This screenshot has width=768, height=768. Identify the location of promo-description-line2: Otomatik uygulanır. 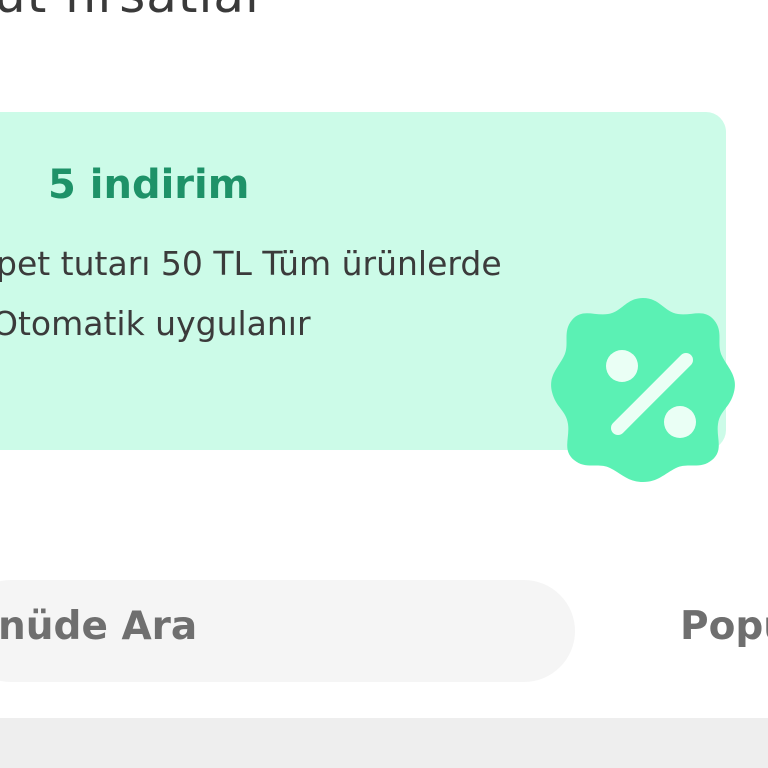
(155, 323).